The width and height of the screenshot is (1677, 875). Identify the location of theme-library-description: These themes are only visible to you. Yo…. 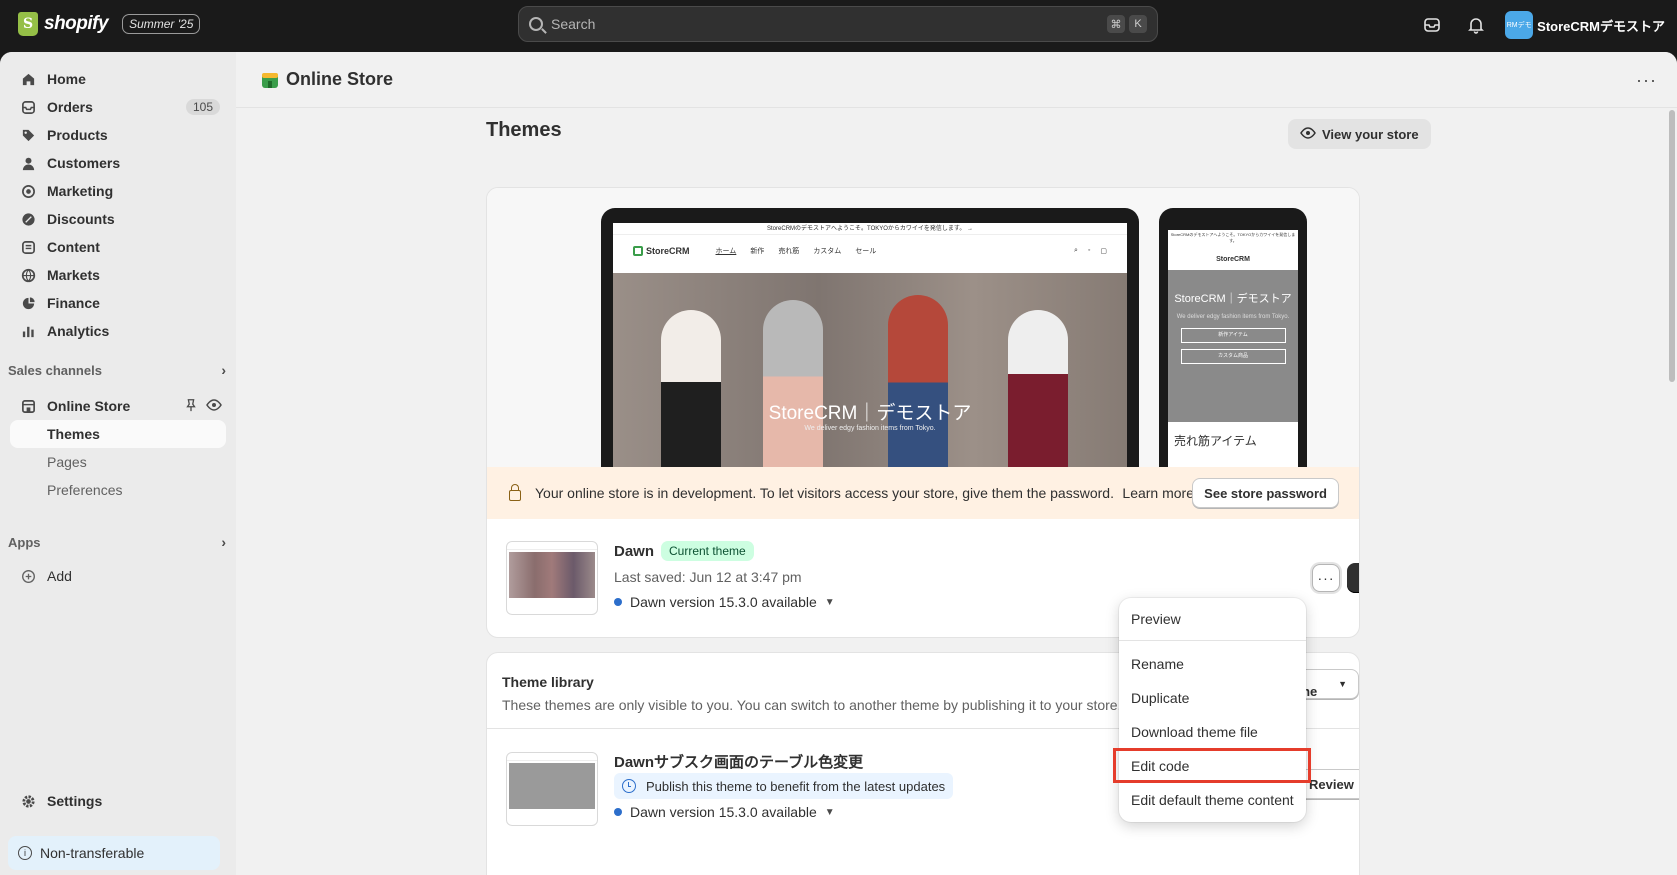
(812, 705).